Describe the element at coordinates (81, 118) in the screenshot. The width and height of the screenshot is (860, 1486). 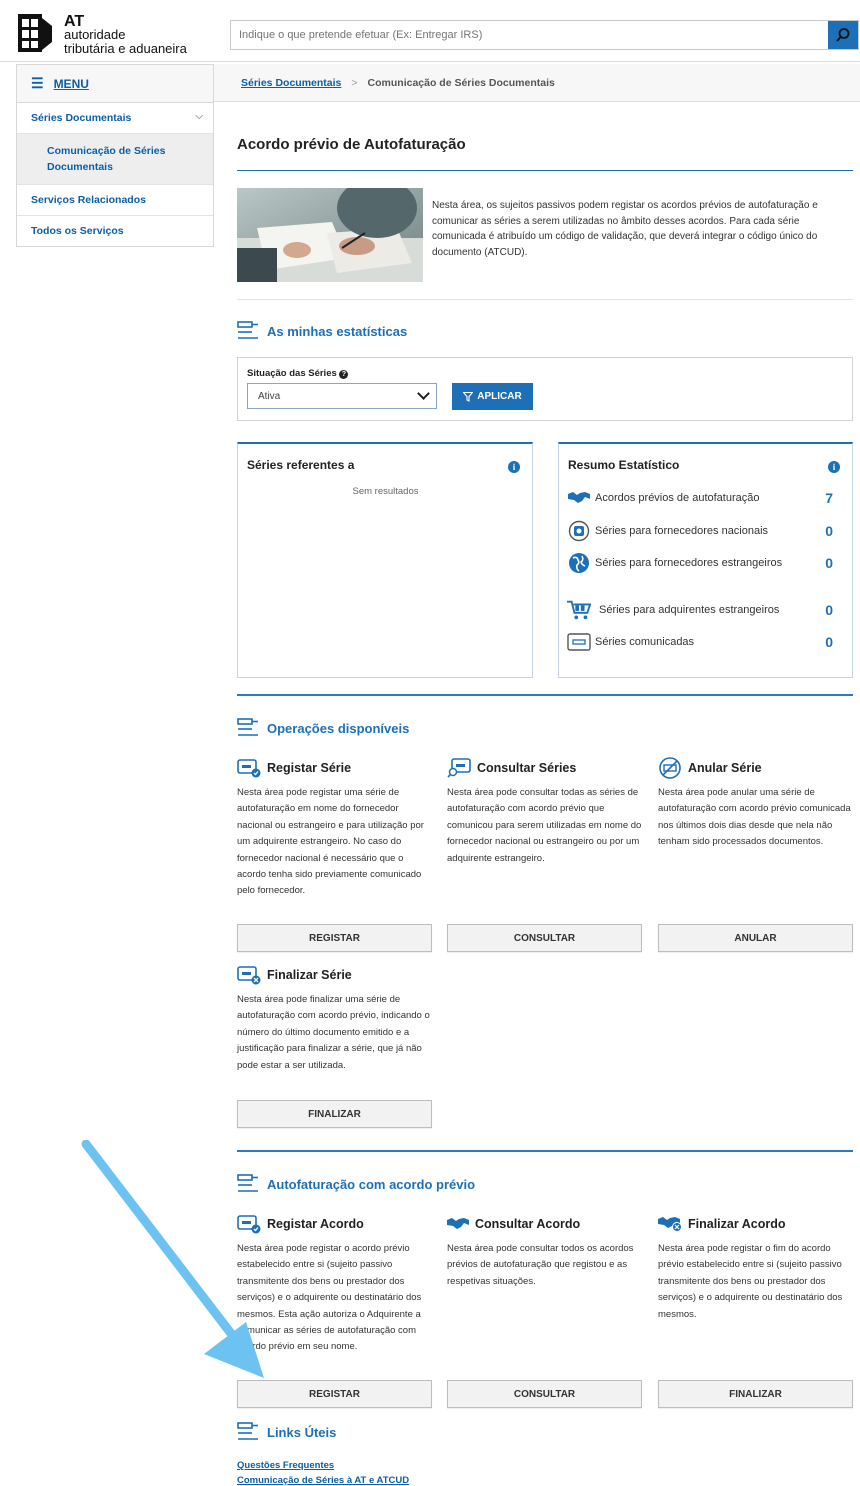
I see `sidebar-item-label: Séries Documentais` at that location.